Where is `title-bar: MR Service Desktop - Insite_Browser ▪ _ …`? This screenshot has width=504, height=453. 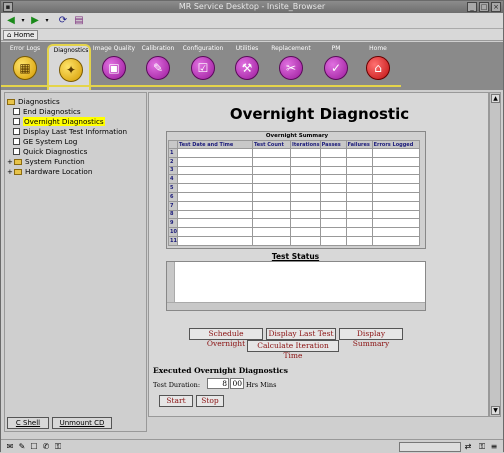 title-bar: MR Service Desktop - Insite_Browser ▪ _ … is located at coordinates (252, 7).